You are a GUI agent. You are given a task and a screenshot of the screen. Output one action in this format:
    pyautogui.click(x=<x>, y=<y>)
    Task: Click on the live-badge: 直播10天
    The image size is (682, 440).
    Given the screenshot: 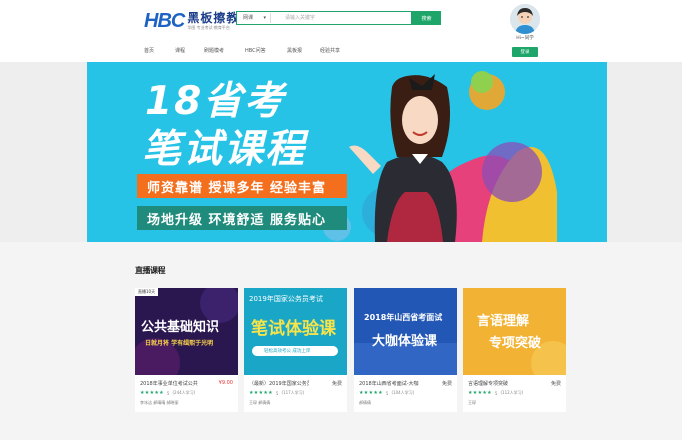 What is the action you would take?
    pyautogui.click(x=147, y=292)
    